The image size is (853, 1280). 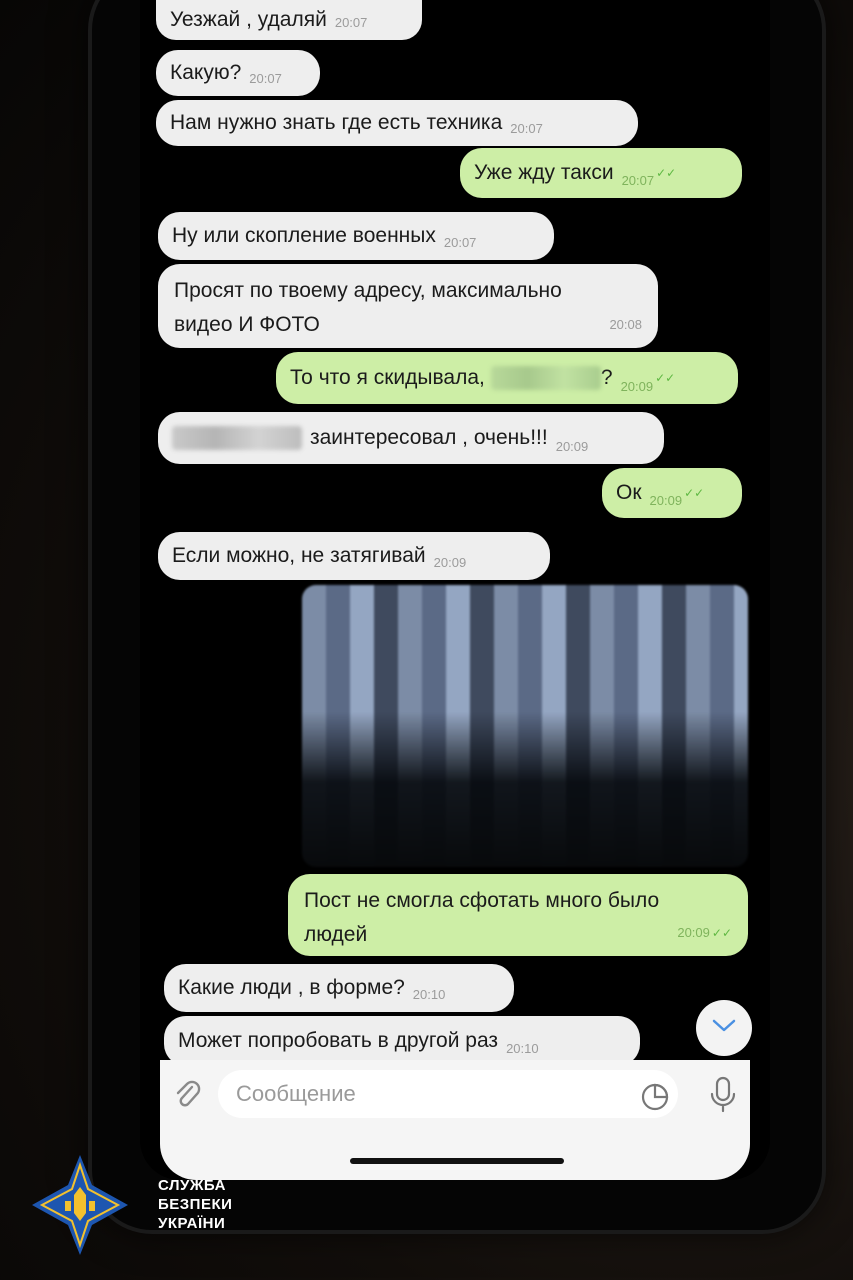 I want to click on message-incoming: Если можно, не затягивай 20:09, so click(x=354, y=556).